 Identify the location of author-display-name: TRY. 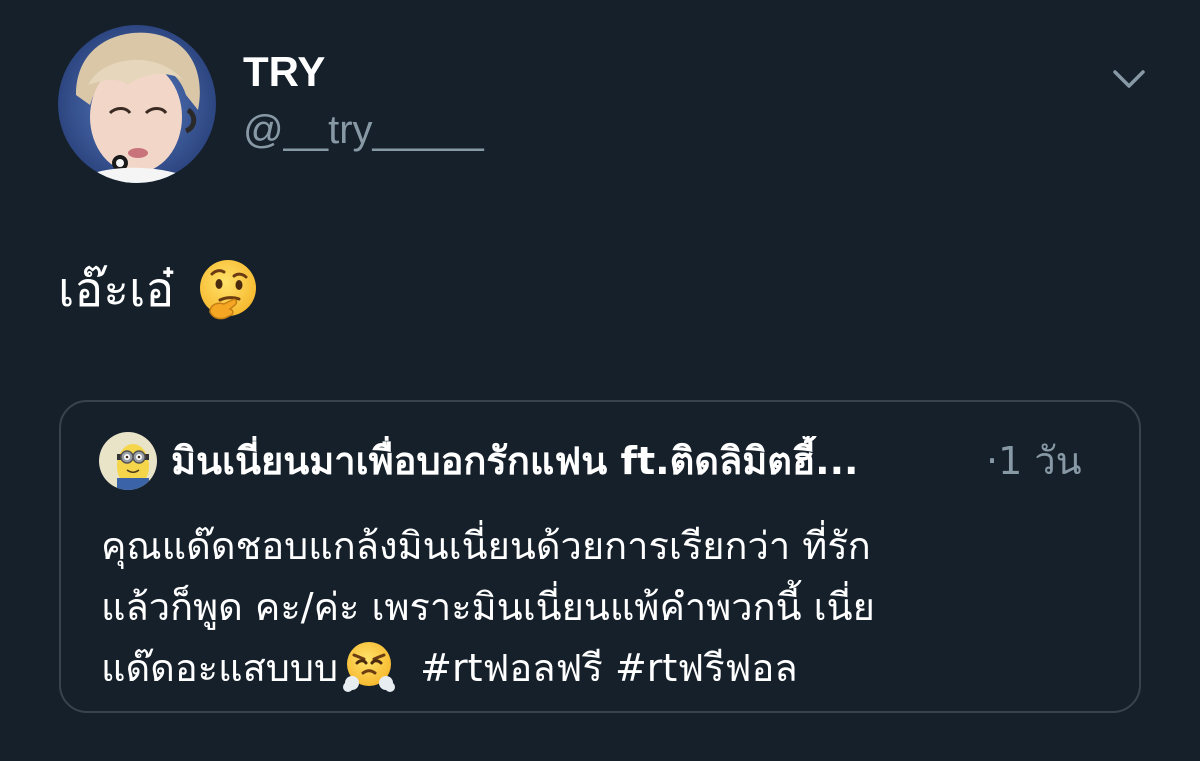
(284, 72).